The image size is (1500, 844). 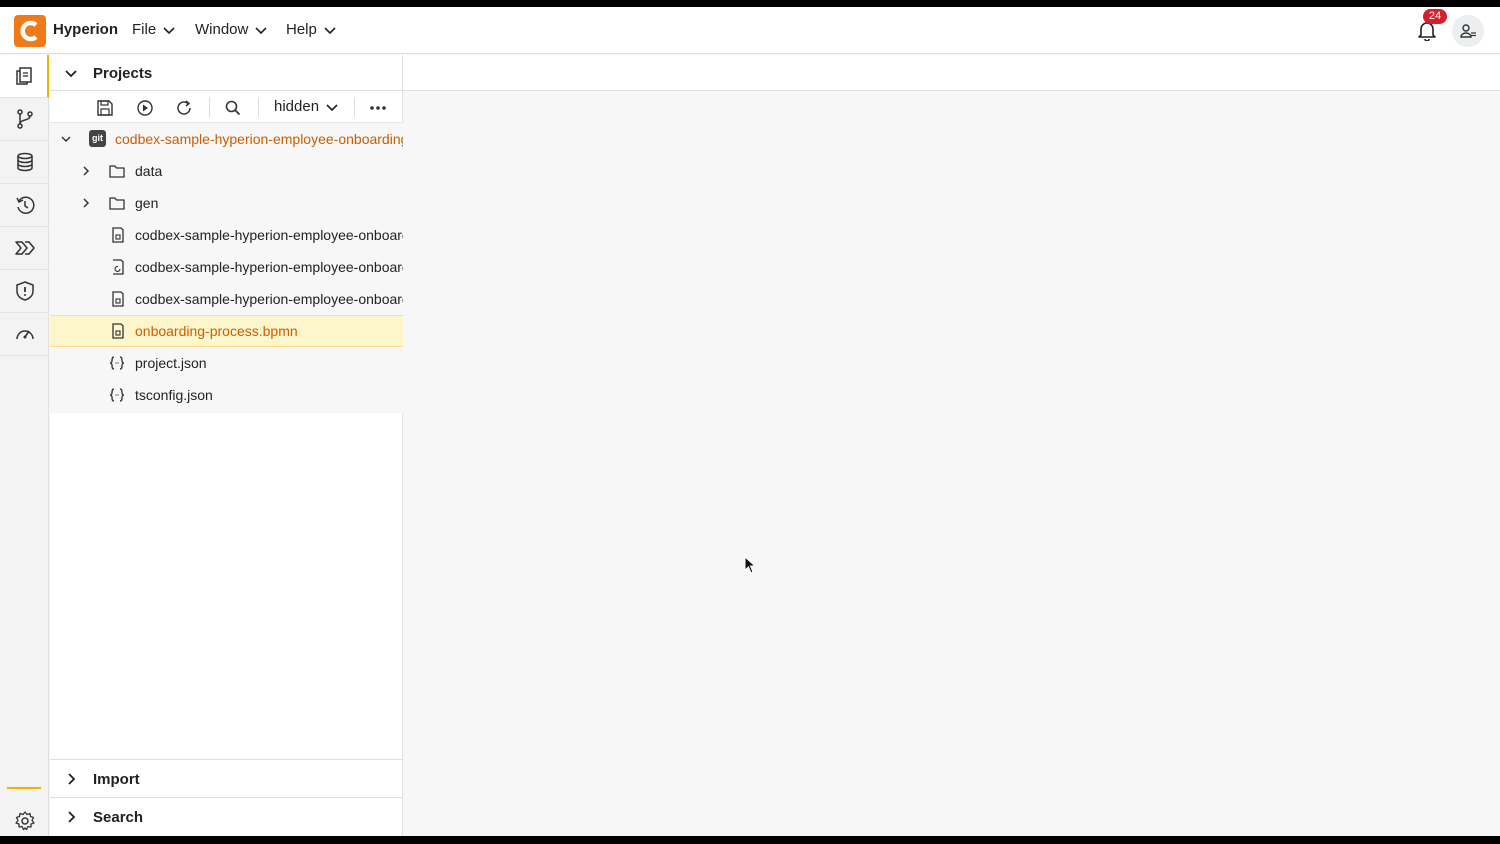 What do you see at coordinates (297, 106) in the screenshot?
I see `hidden-files-value: hidden` at bounding box center [297, 106].